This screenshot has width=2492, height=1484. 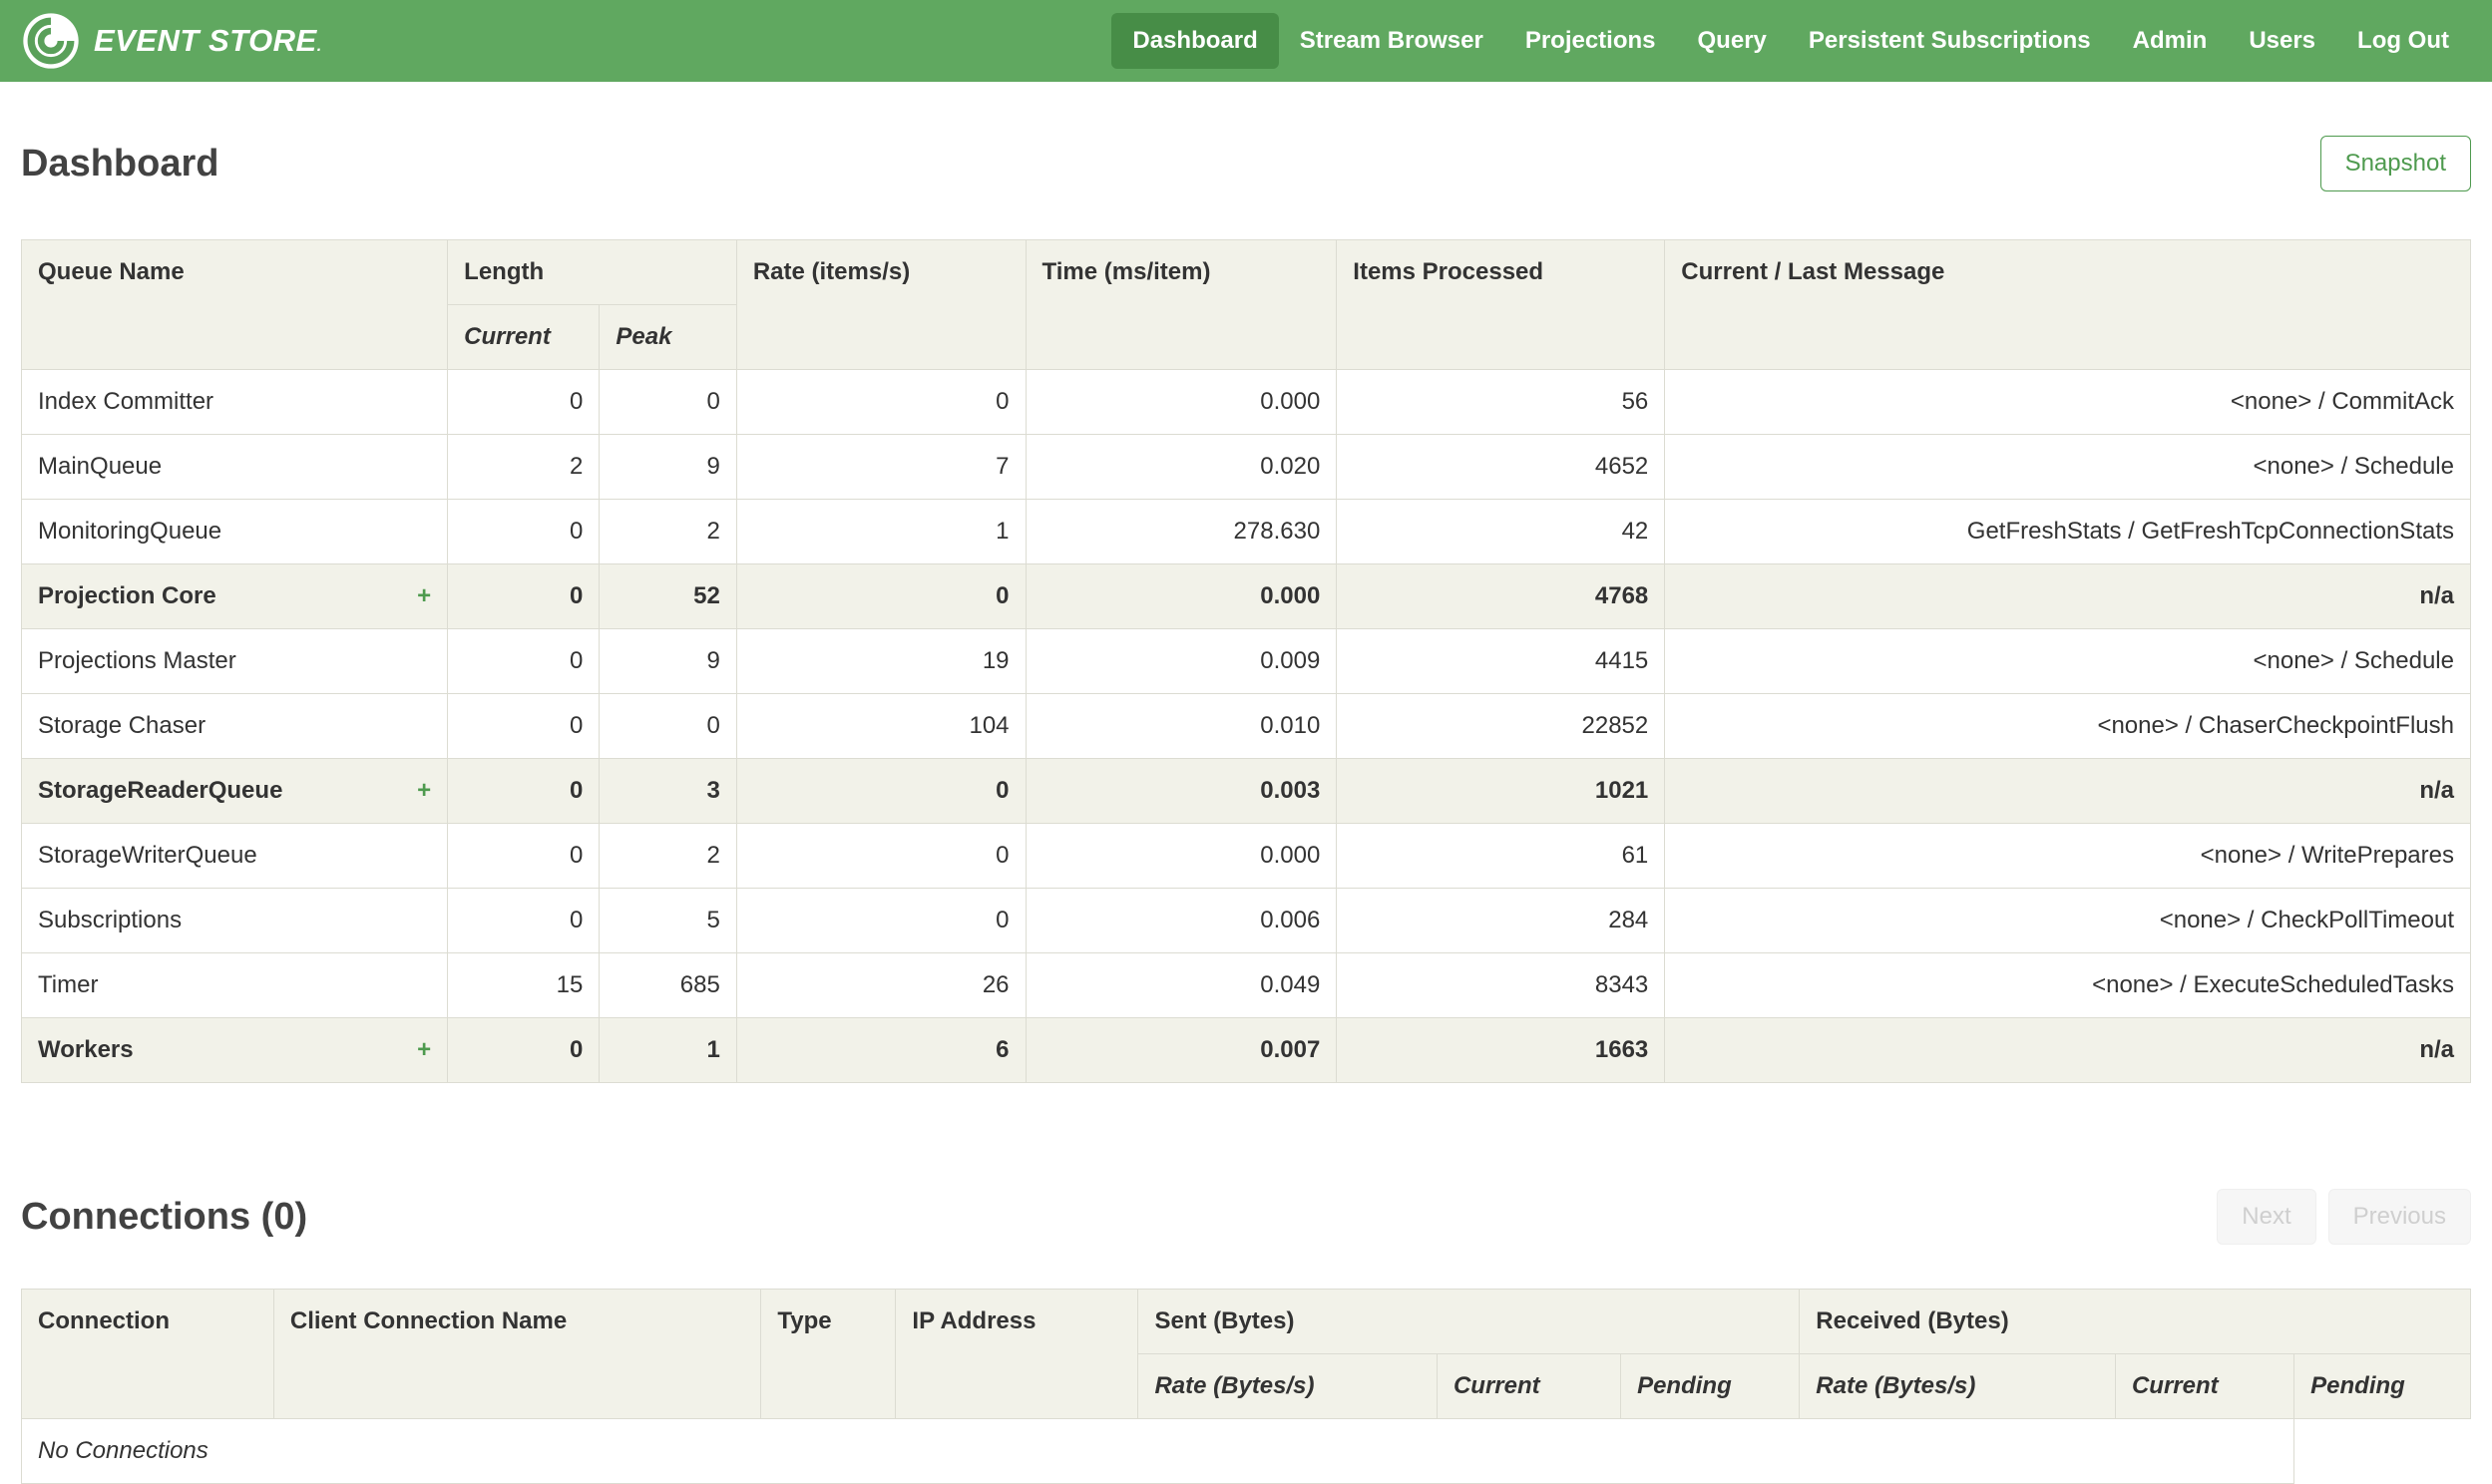 What do you see at coordinates (881, 661) in the screenshot?
I see `queue-rate-cell: 19` at bounding box center [881, 661].